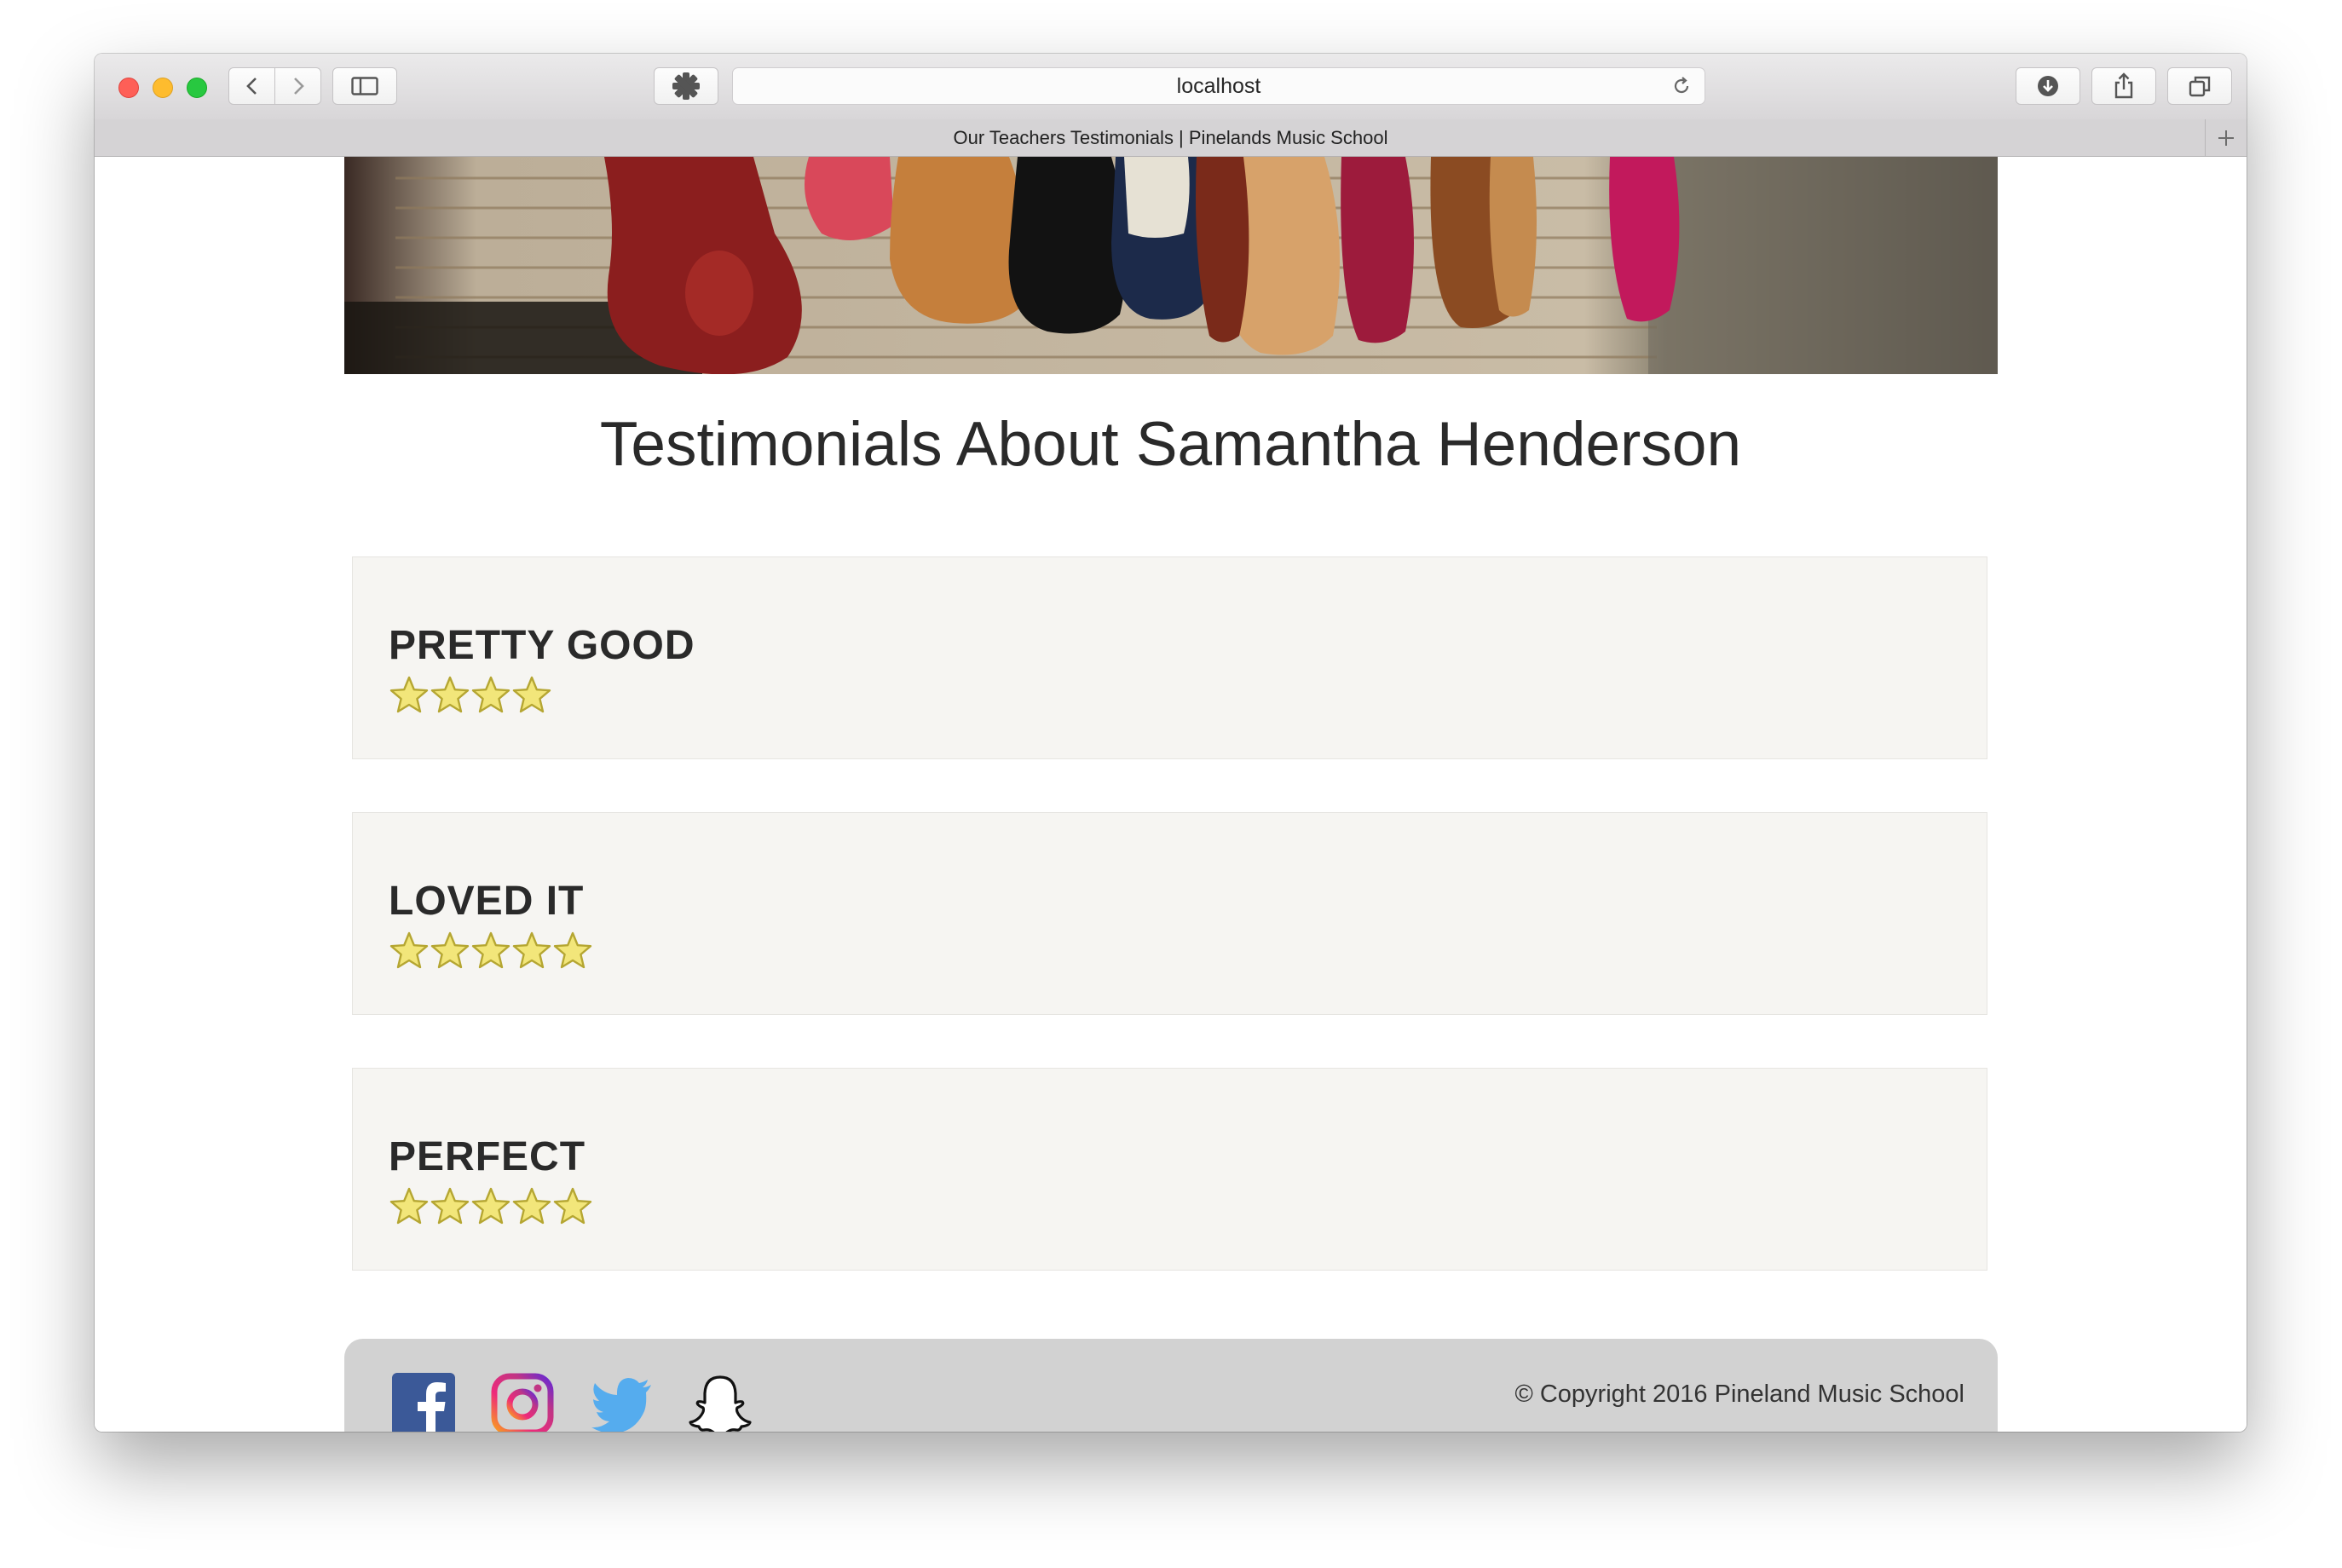 Image resolution: width=2342 pixels, height=1568 pixels. What do you see at coordinates (163, 88) in the screenshot?
I see `minimize-window-button` at bounding box center [163, 88].